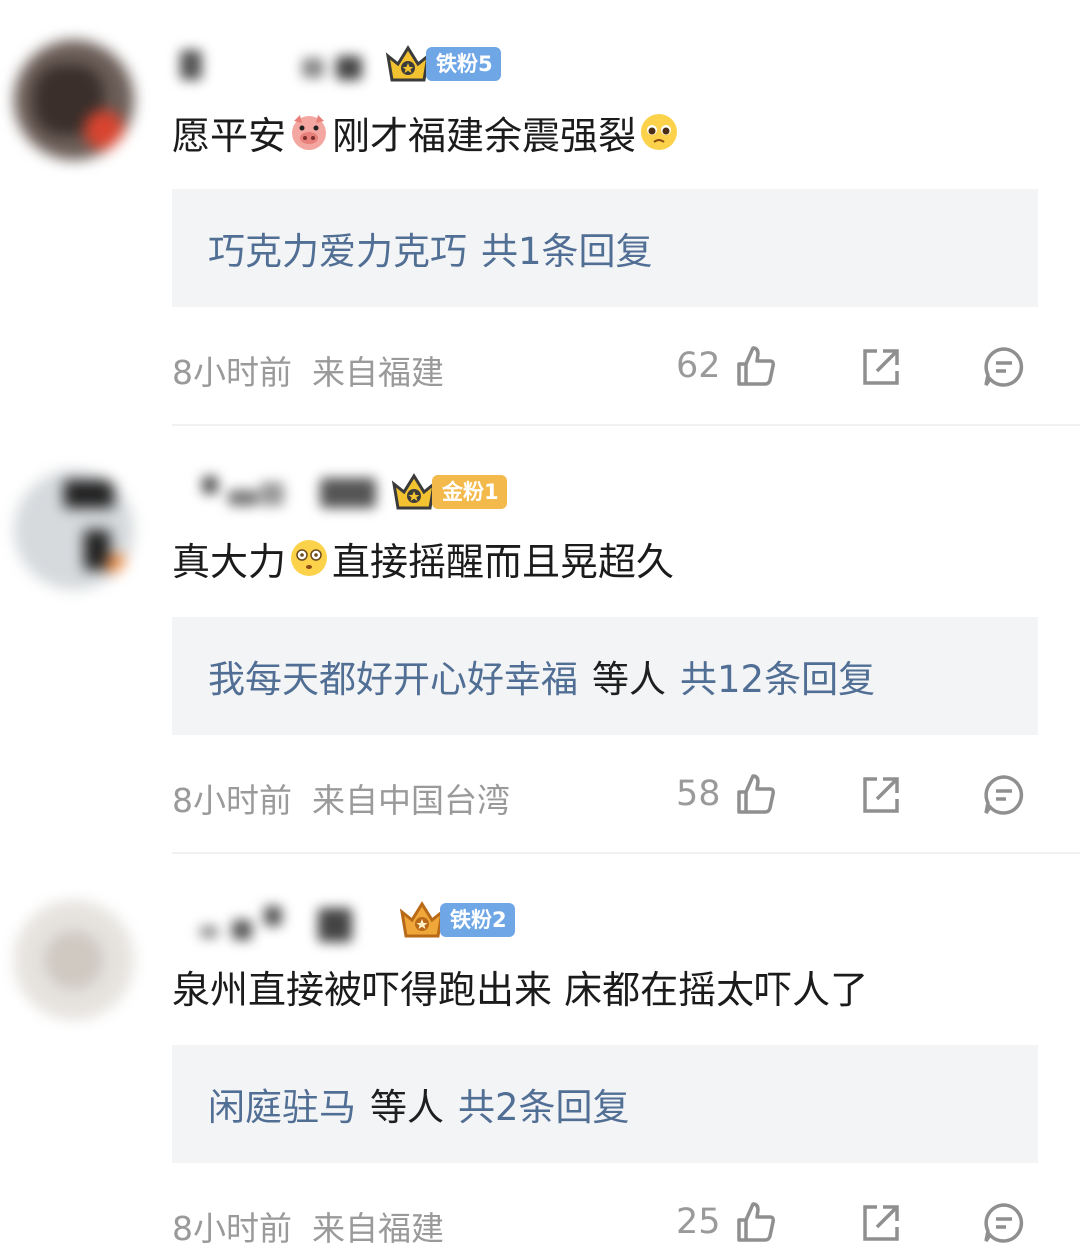  I want to click on pleading-face-emoji, so click(659, 132).